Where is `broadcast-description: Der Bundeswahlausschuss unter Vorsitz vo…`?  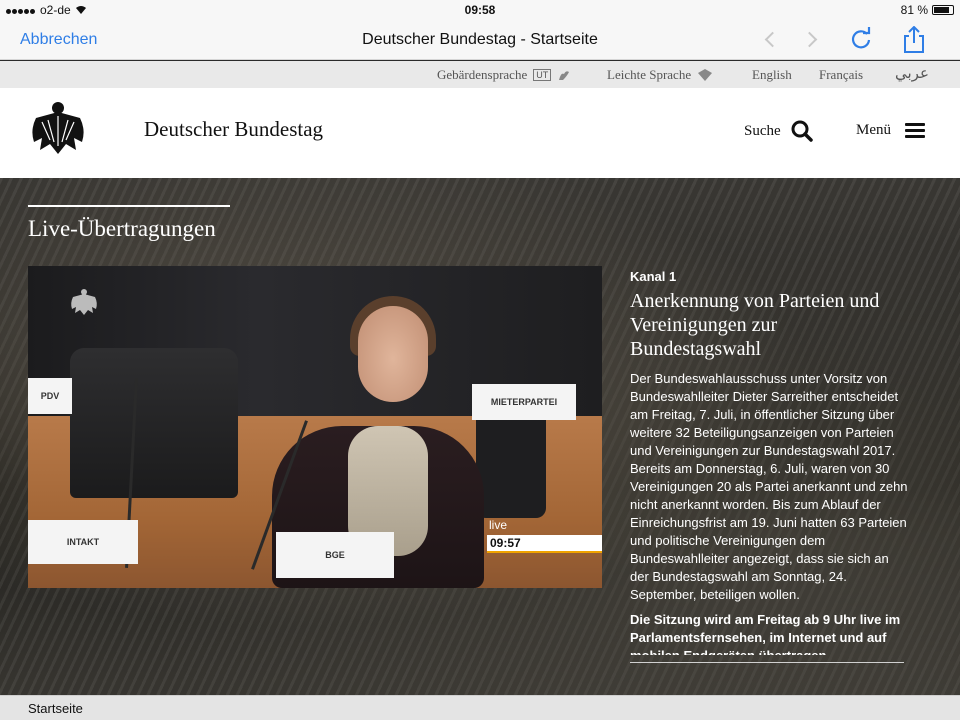
broadcast-description: Der Bundeswahlausschuss unter Vorsitz vo… is located at coordinates (769, 486).